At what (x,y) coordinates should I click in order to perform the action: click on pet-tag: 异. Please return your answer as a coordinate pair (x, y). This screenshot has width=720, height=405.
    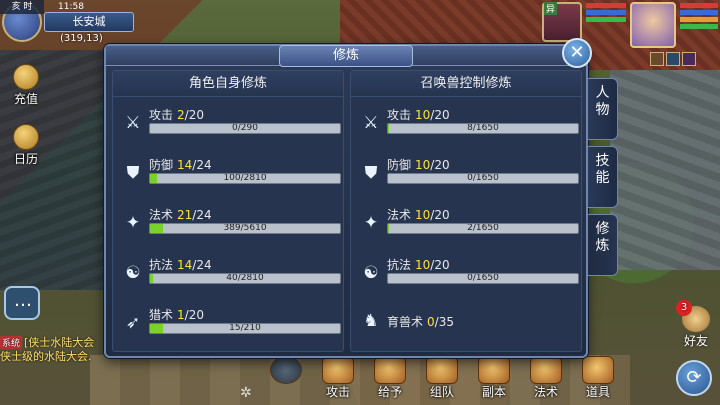
    Looking at the image, I should click on (551, 8).